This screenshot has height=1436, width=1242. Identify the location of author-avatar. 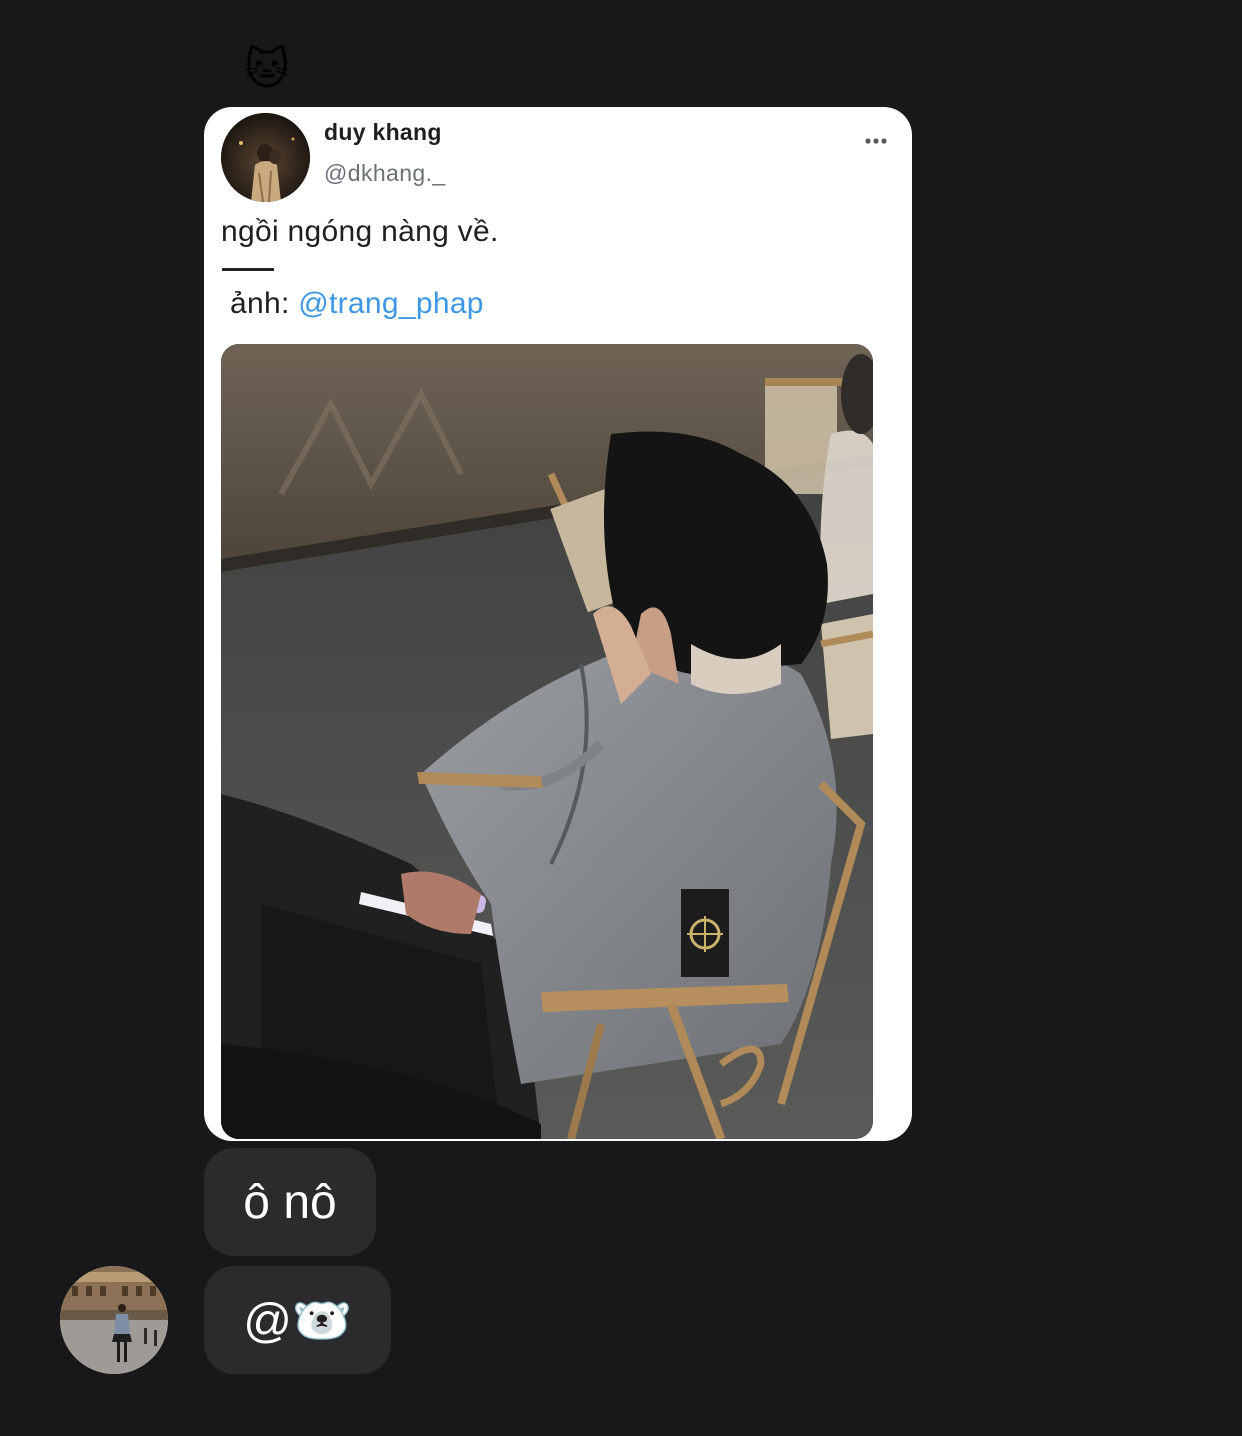
(265, 157).